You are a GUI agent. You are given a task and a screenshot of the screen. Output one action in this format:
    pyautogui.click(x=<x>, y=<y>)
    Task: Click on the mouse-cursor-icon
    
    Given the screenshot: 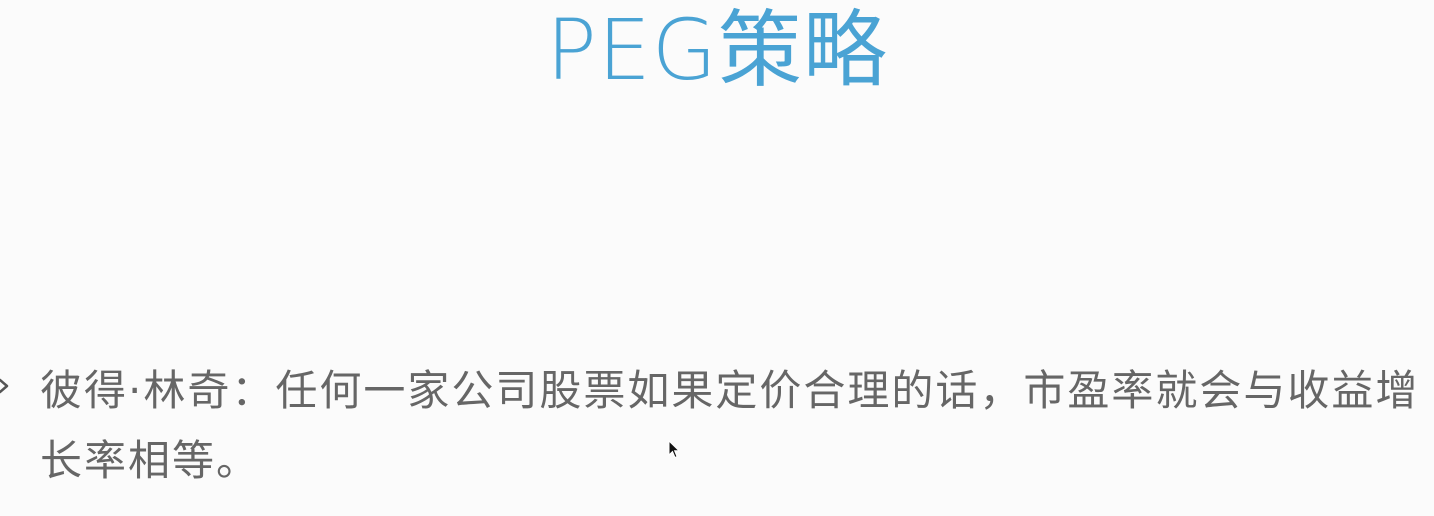 What is the action you would take?
    pyautogui.click(x=674, y=449)
    